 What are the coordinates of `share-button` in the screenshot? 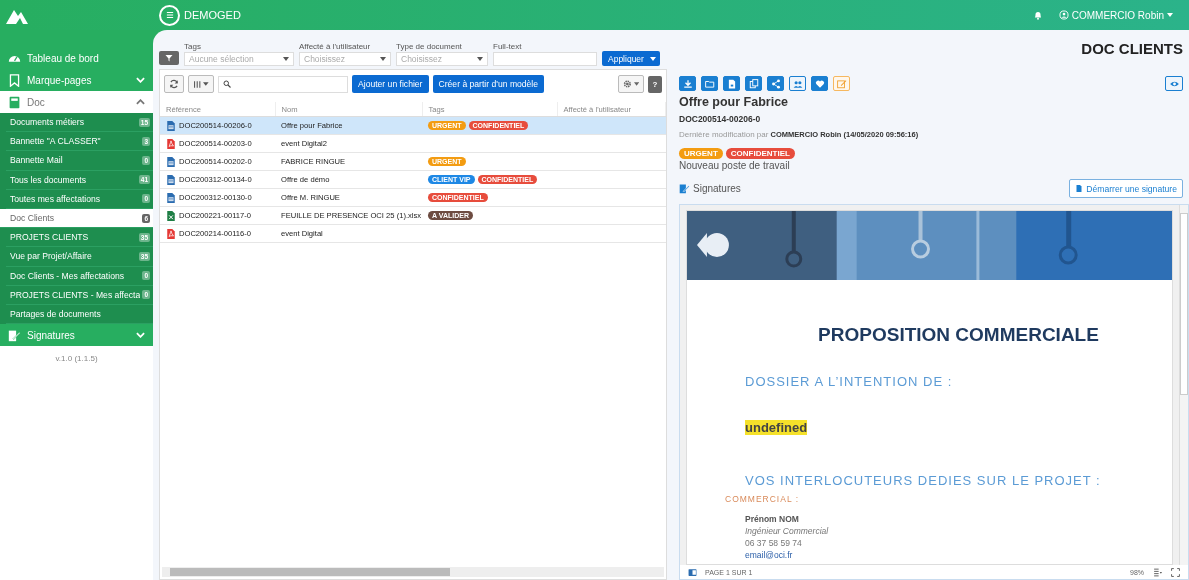 It's located at (775, 83).